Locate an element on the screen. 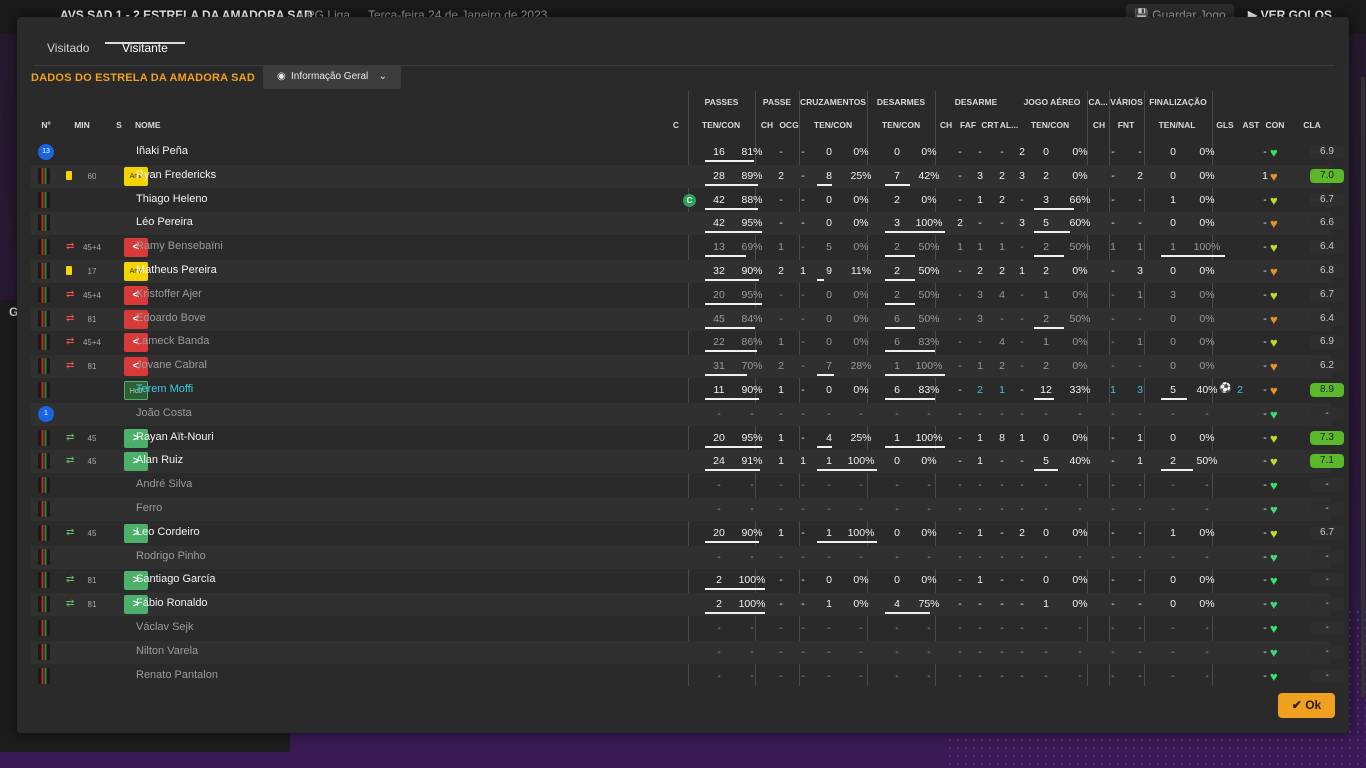 This screenshot has height=768, width=1366. player-name: João Costa is located at coordinates (164, 413).